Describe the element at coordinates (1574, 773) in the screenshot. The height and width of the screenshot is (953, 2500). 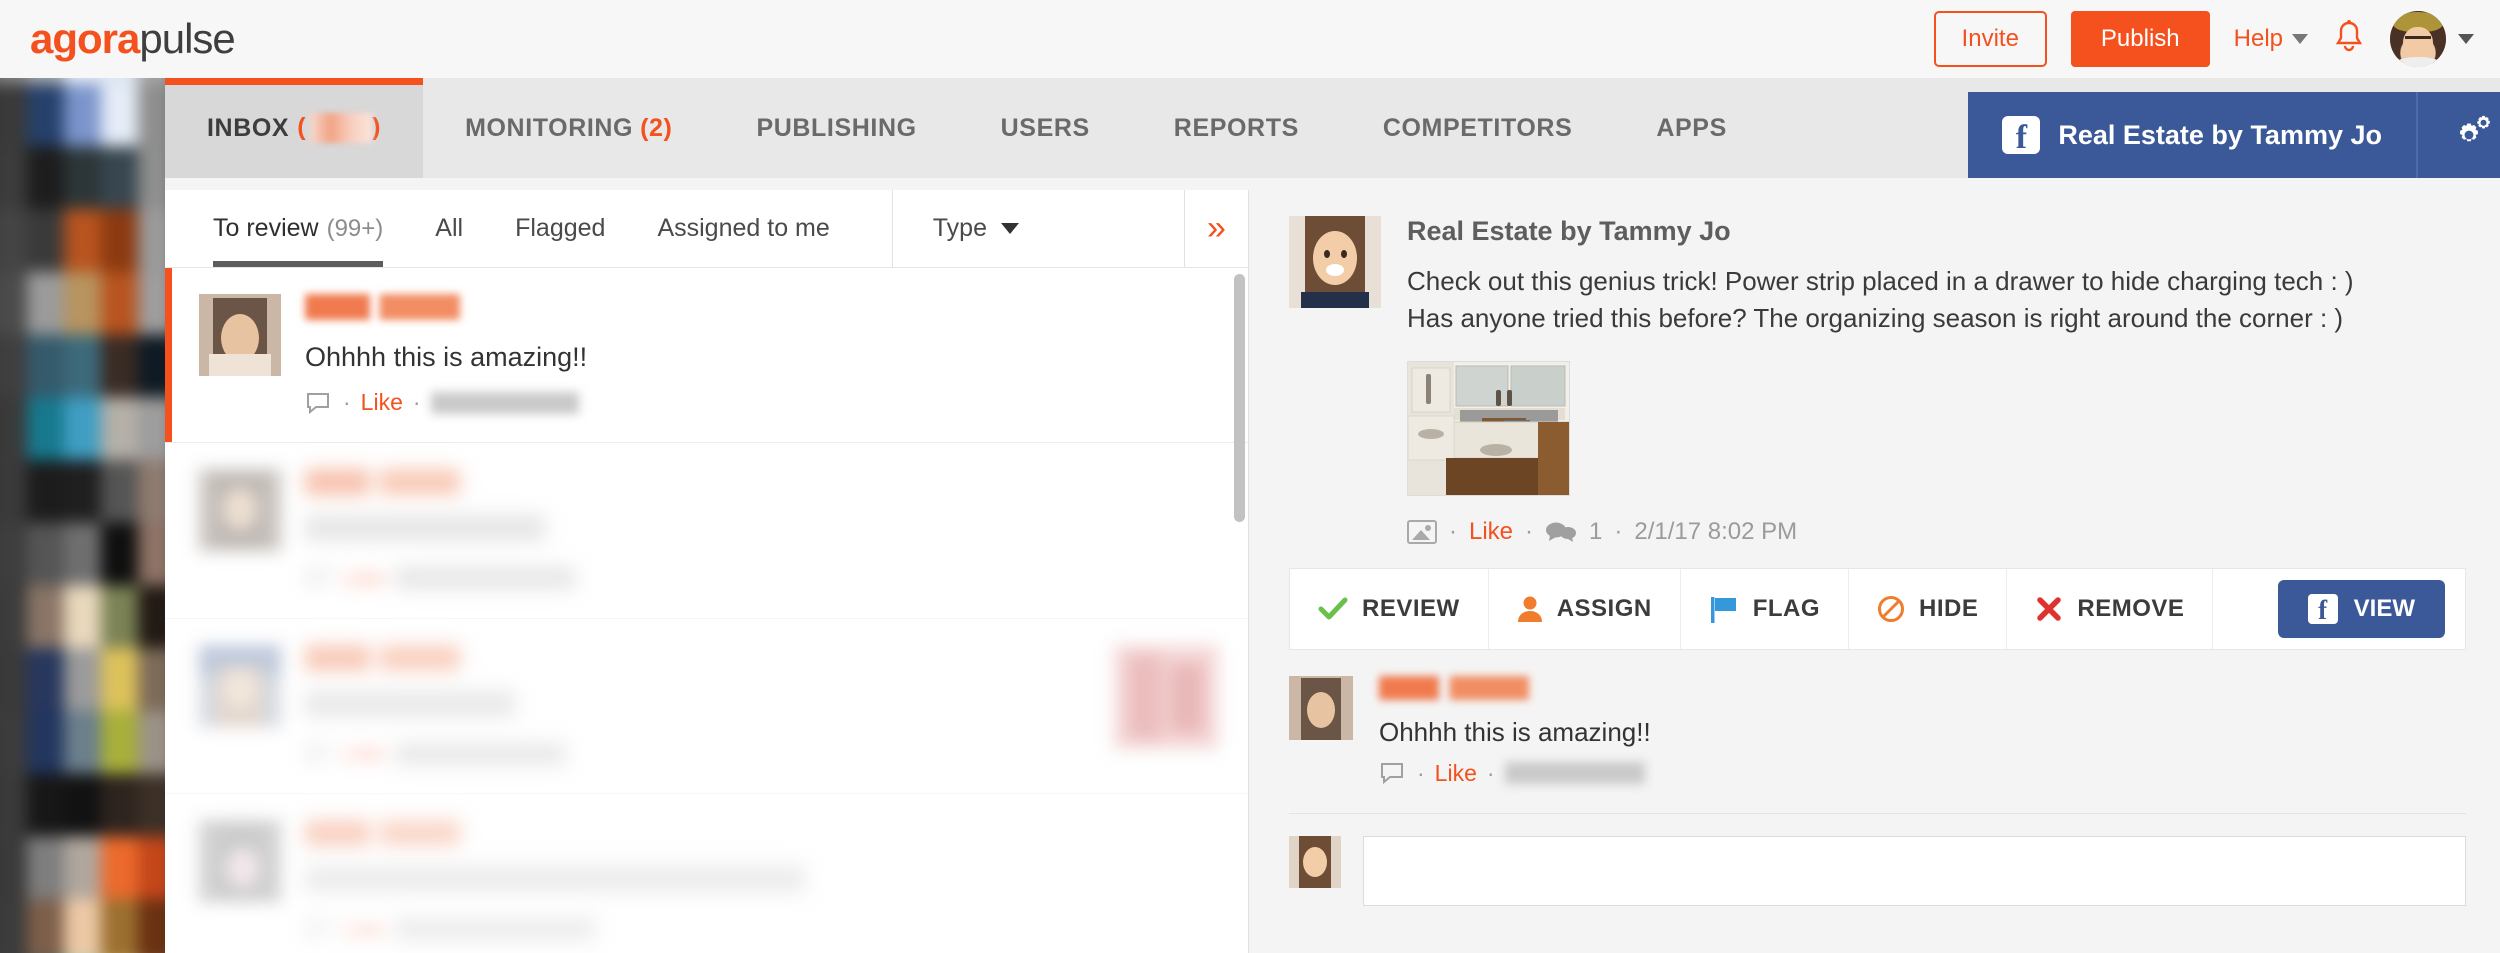
I see `comment-timestamp-blurred` at that location.